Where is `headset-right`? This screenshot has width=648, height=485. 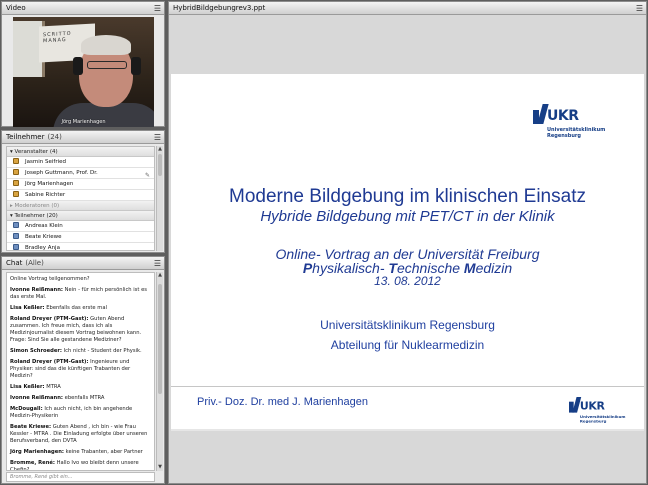
headset-right is located at coordinates (136, 66).